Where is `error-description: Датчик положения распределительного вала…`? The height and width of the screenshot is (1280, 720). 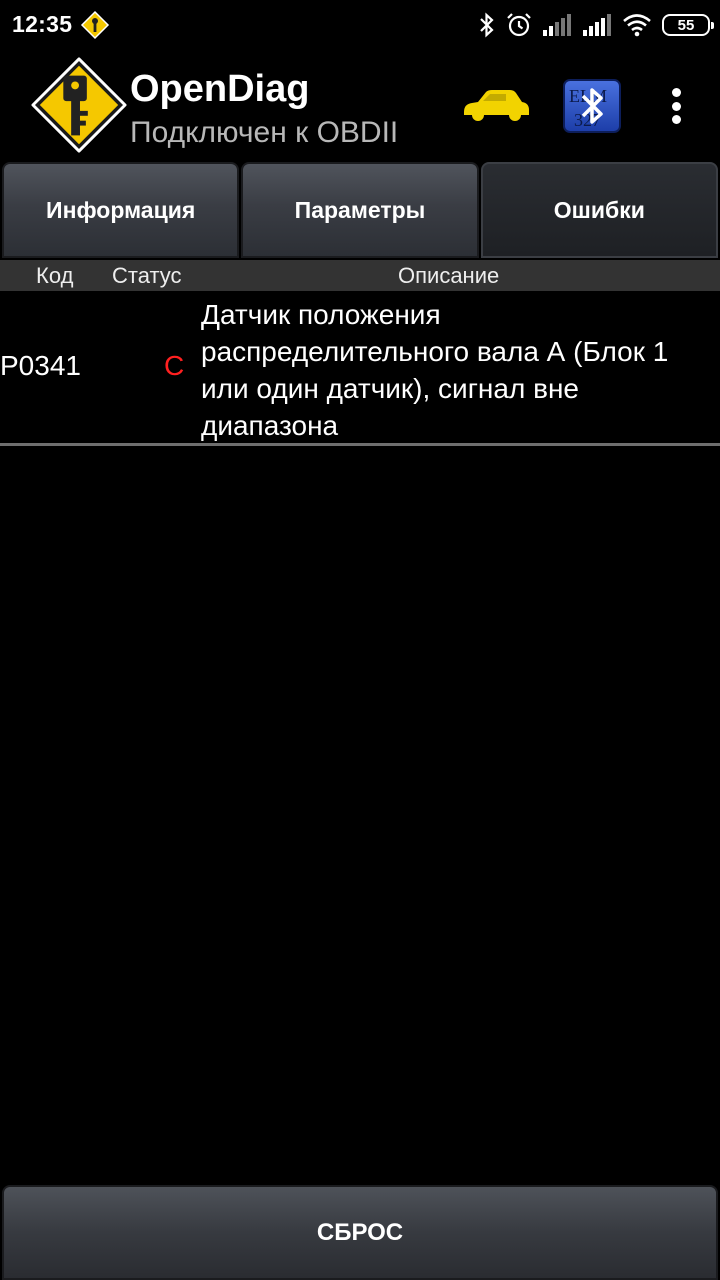
error-description: Датчик положения распределительного вала… is located at coordinates (435, 370).